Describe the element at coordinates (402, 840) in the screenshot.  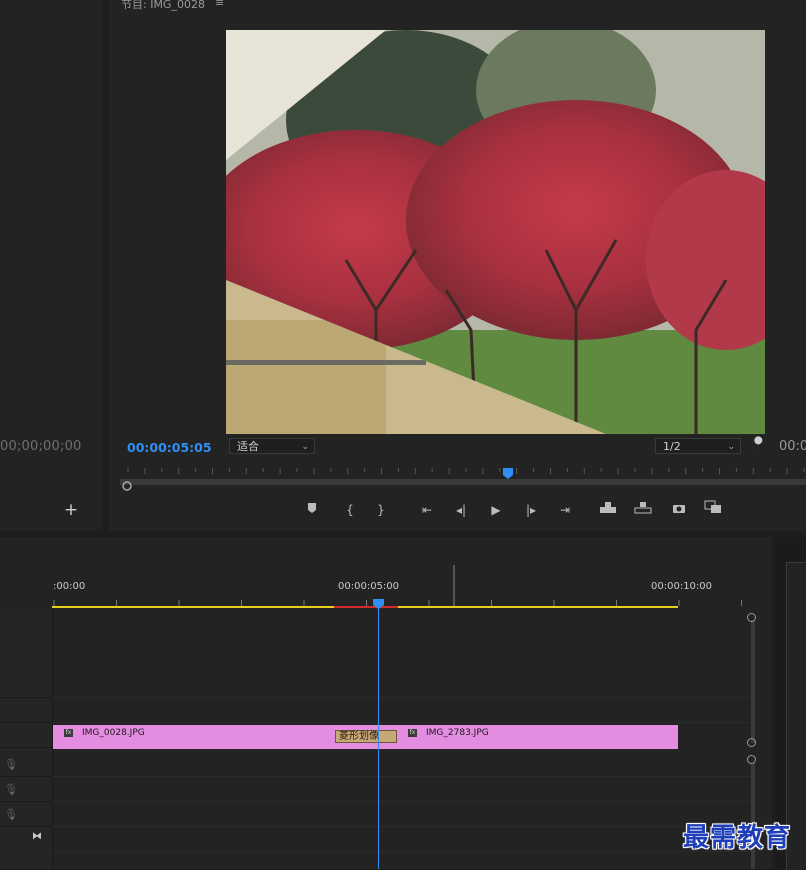
I see `master-track` at that location.